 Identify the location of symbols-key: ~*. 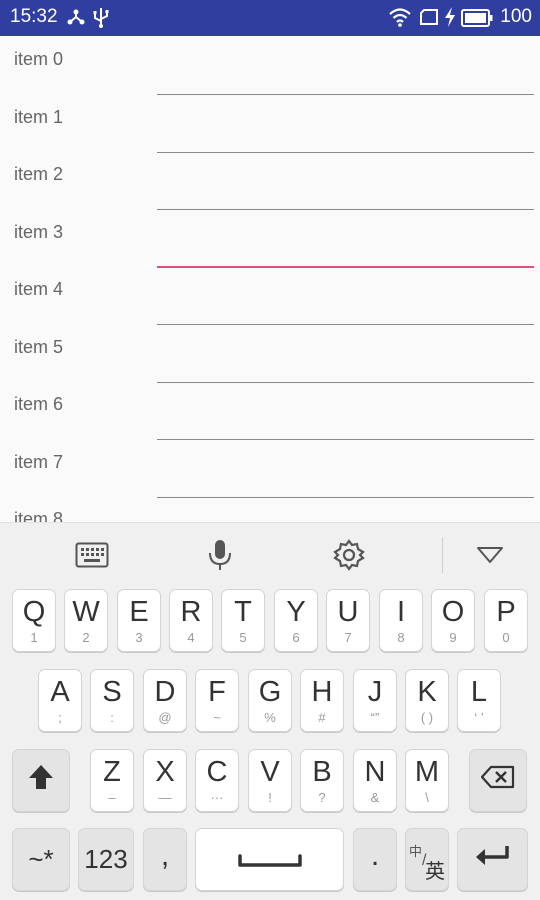
(41, 859).